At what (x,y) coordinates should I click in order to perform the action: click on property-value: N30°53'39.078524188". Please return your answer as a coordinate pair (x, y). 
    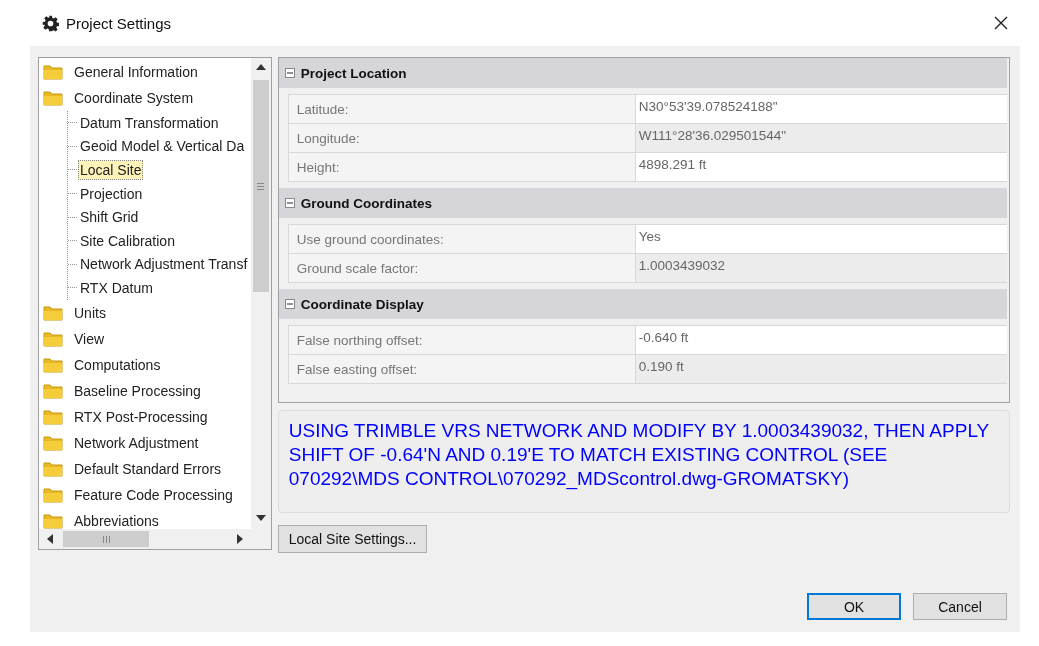
    Looking at the image, I should click on (821, 109).